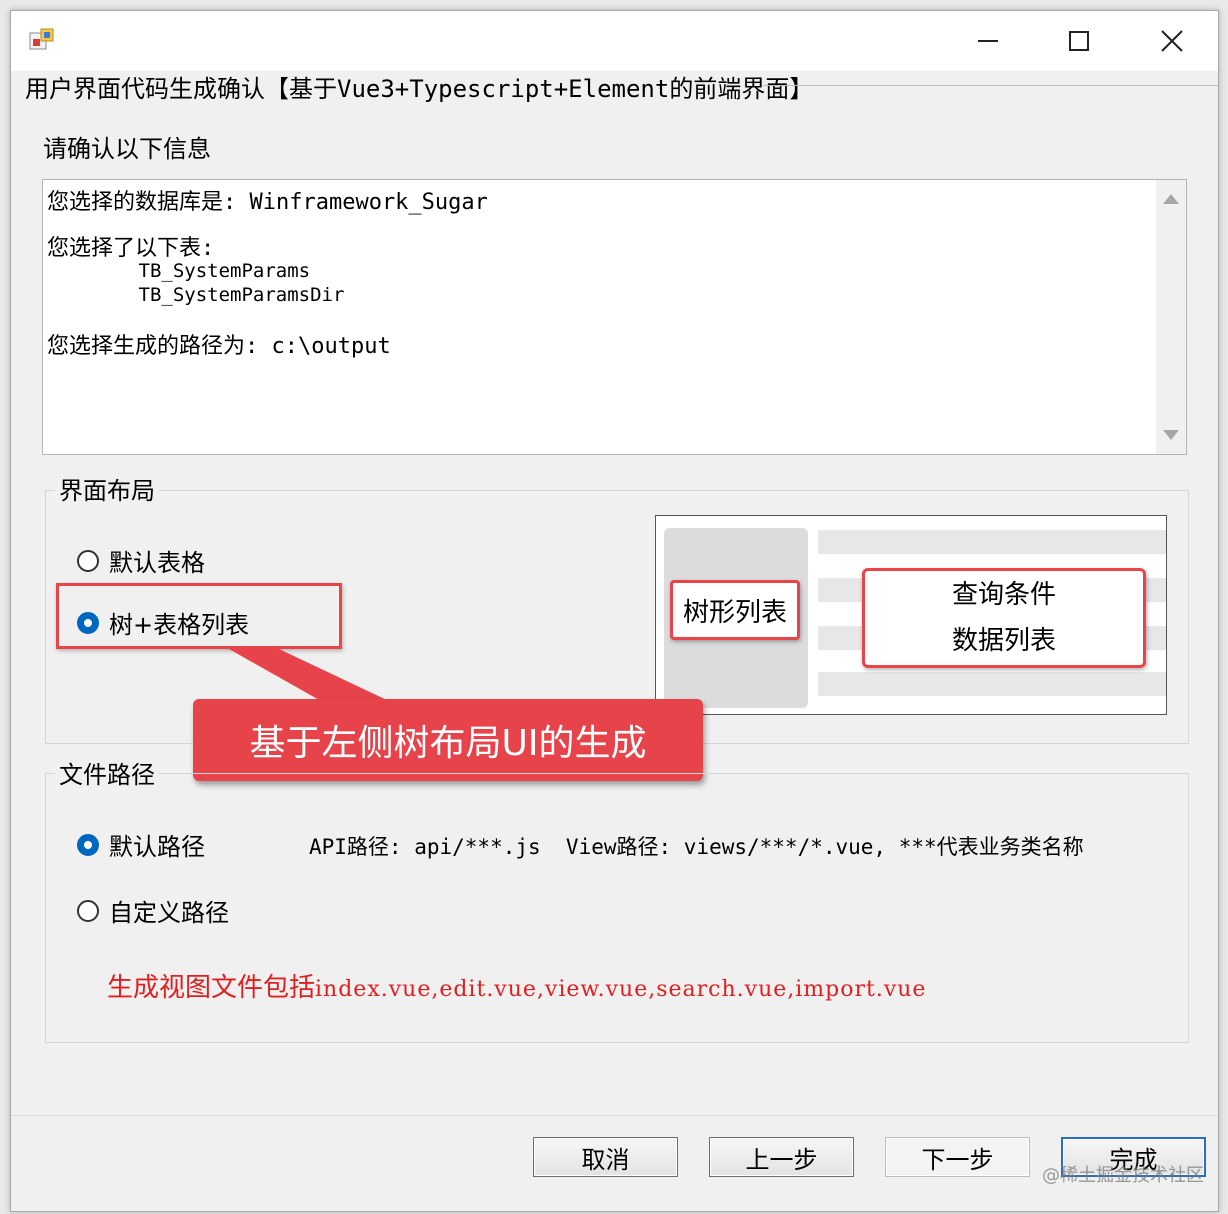  I want to click on scroll-up-icon, so click(1171, 199).